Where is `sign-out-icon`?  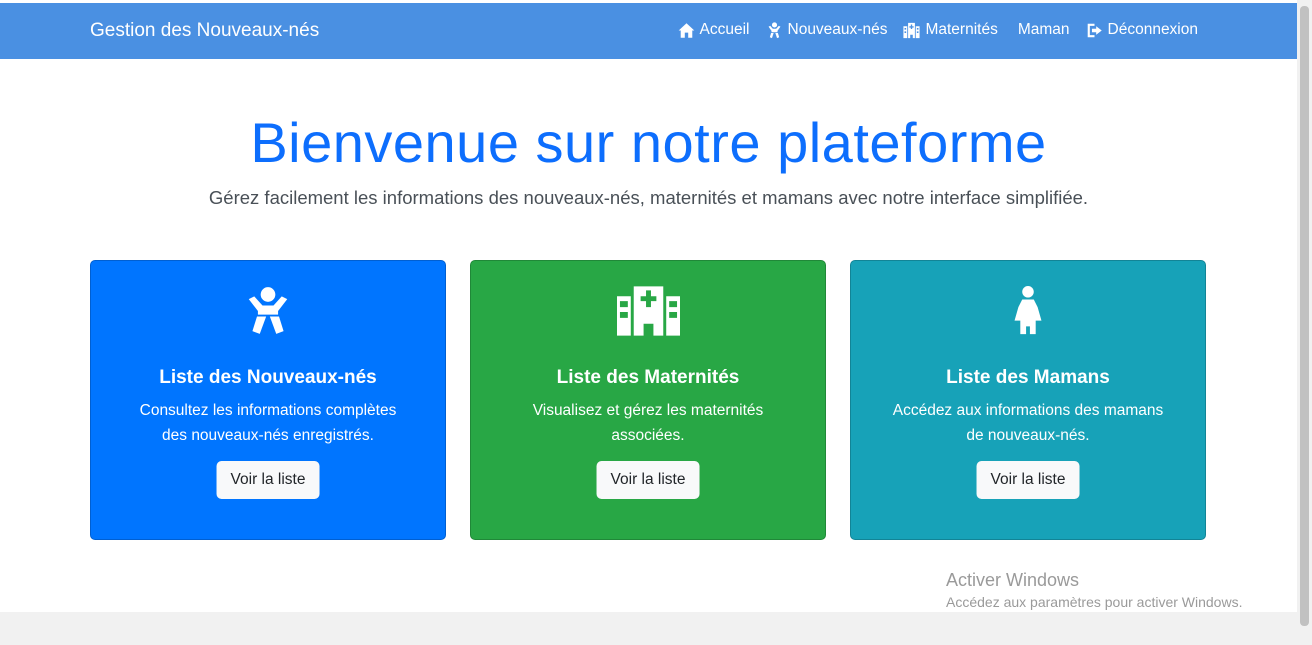
sign-out-icon is located at coordinates (1094, 30).